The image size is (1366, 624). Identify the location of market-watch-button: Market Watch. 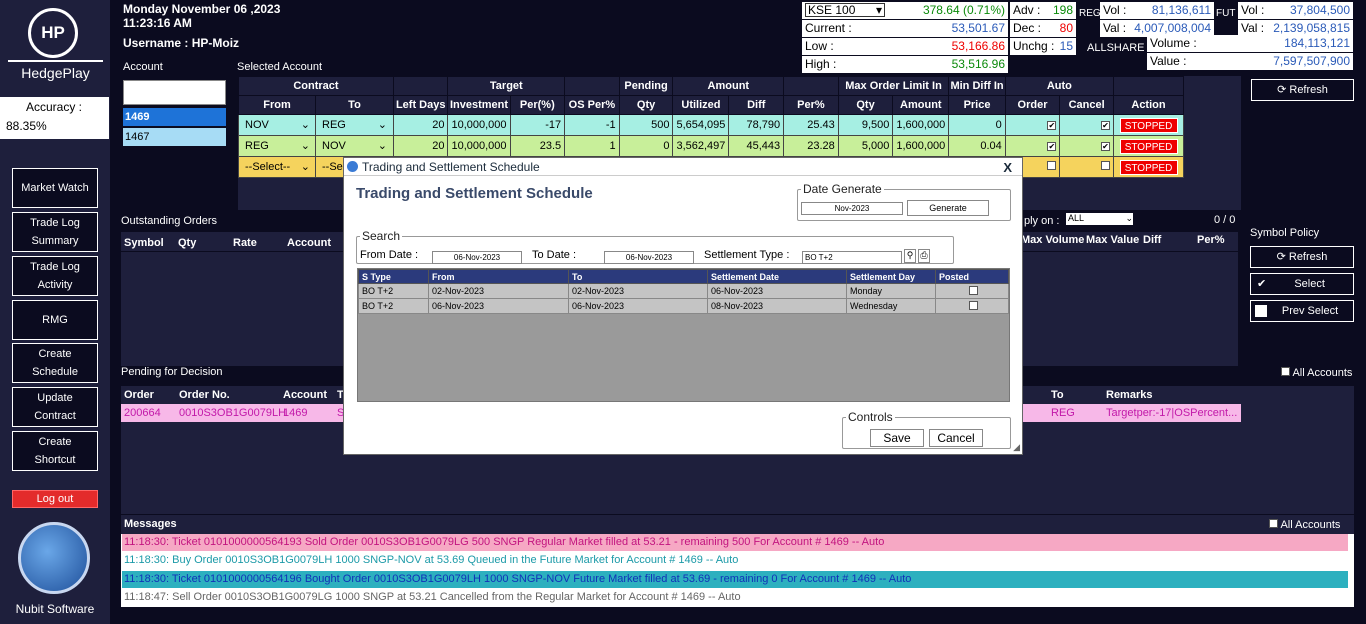
(55, 188).